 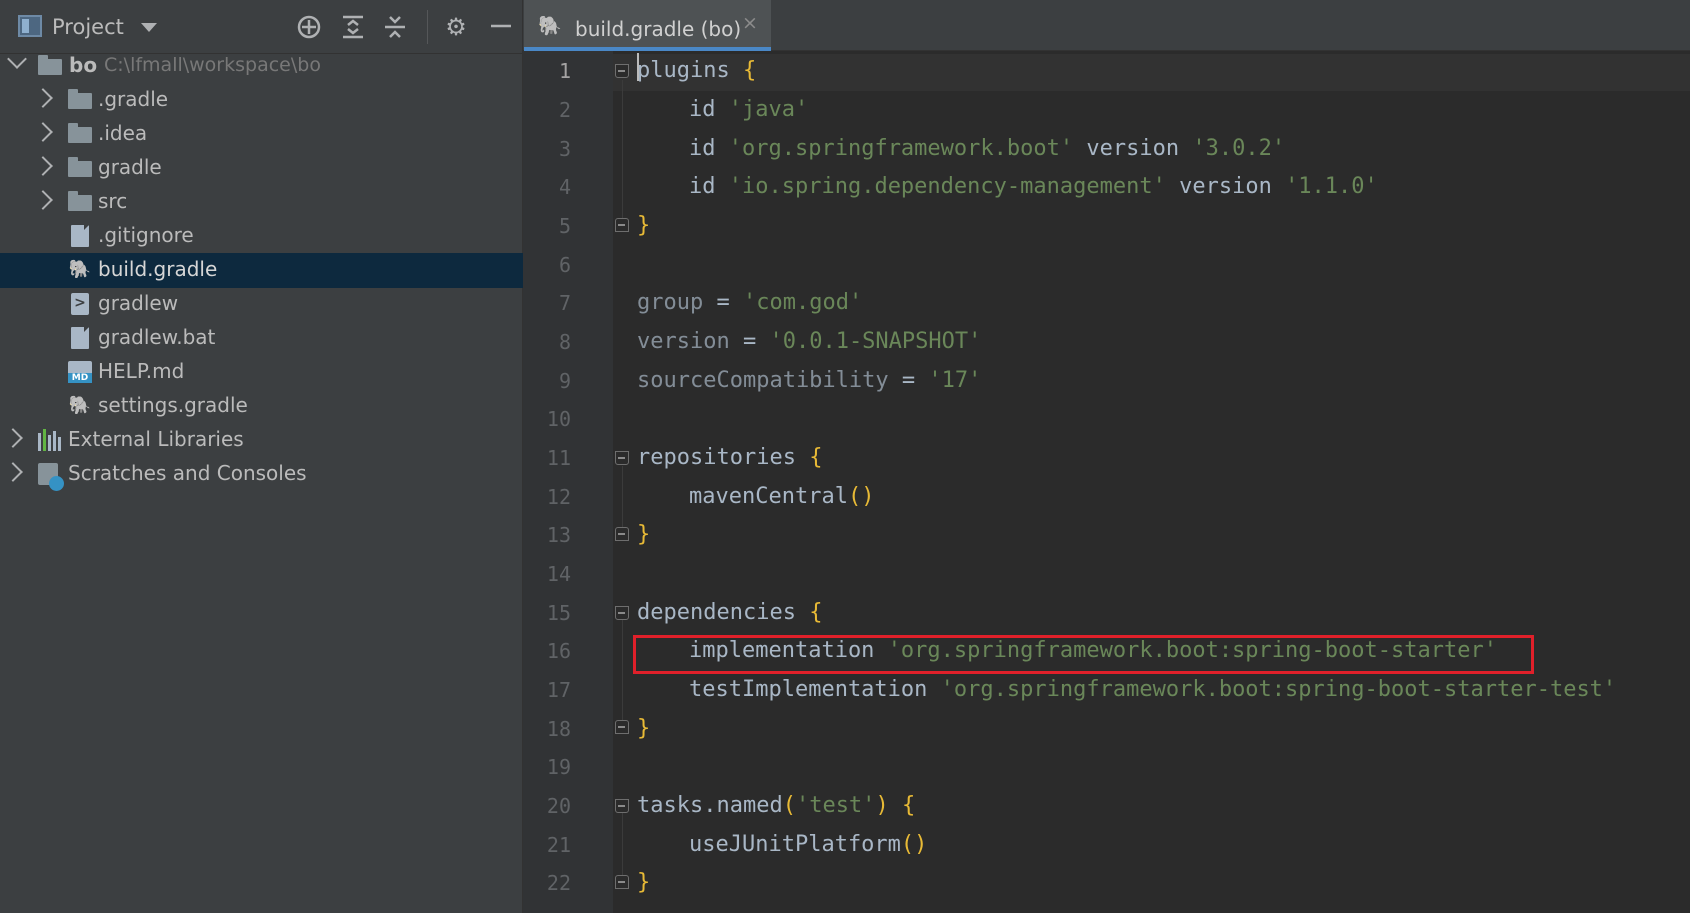 What do you see at coordinates (261, 66) in the screenshot?
I see `tree-item-bo: bo C:\lfmall\workspace\bo` at bounding box center [261, 66].